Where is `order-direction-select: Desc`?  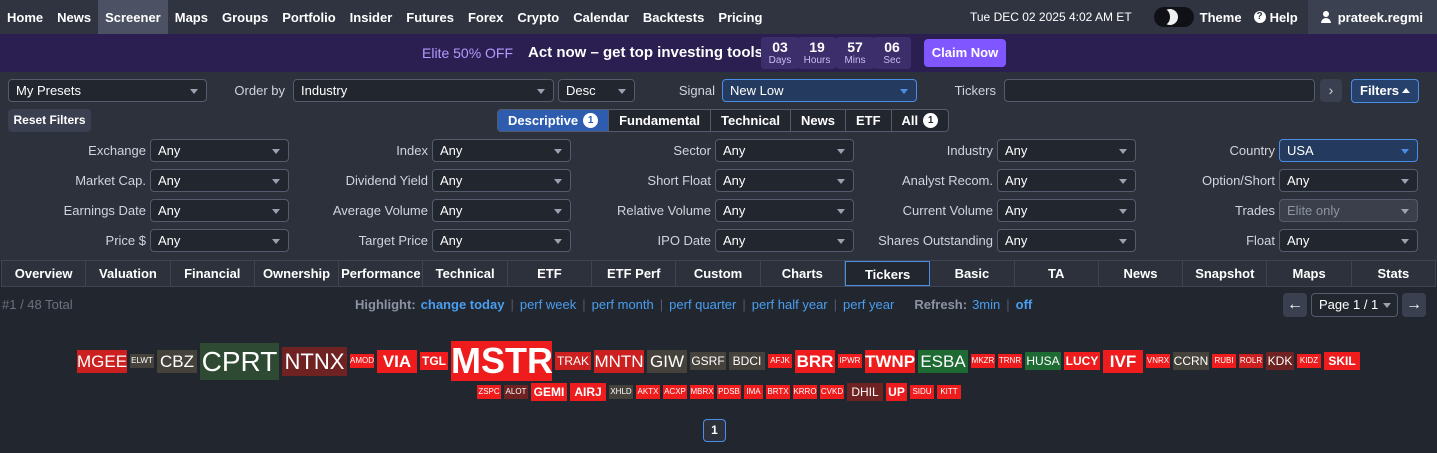 order-direction-select: Desc is located at coordinates (596, 90).